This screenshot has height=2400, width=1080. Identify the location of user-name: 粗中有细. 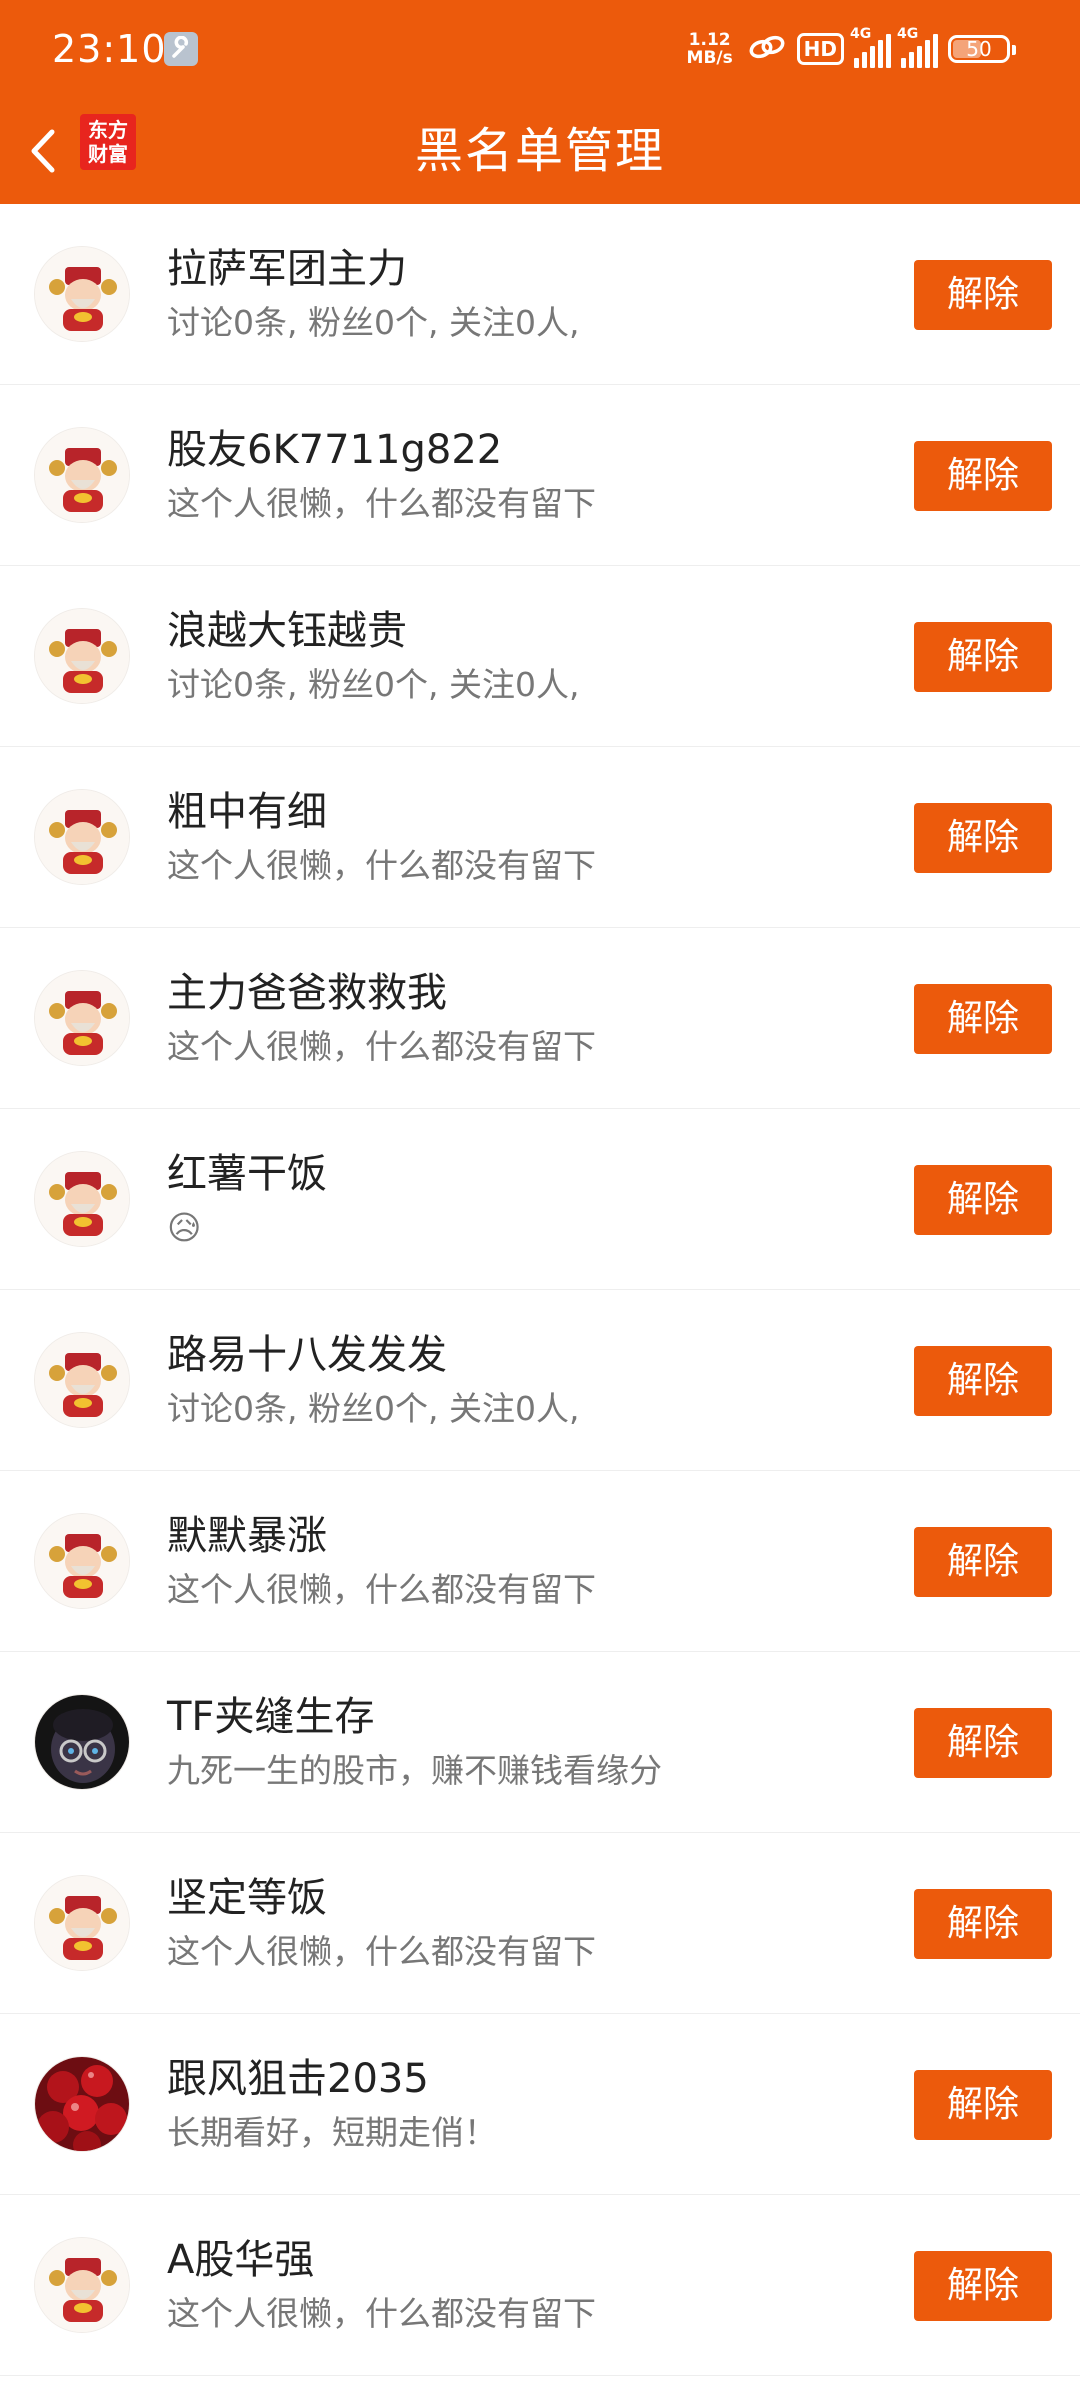
(247, 812).